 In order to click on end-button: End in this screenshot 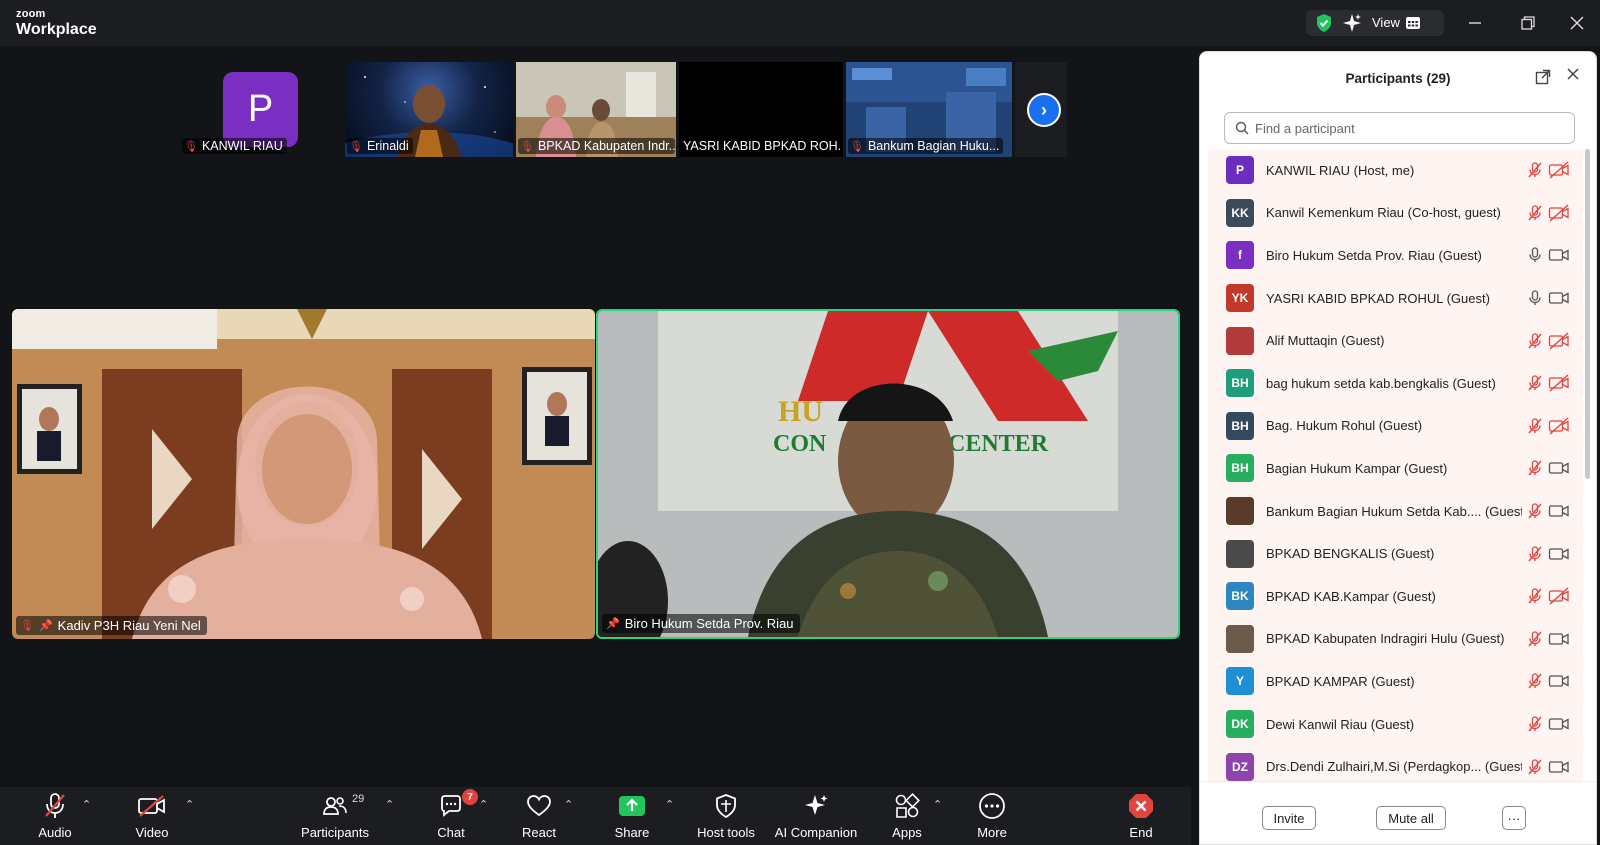, I will do `click(1141, 815)`.